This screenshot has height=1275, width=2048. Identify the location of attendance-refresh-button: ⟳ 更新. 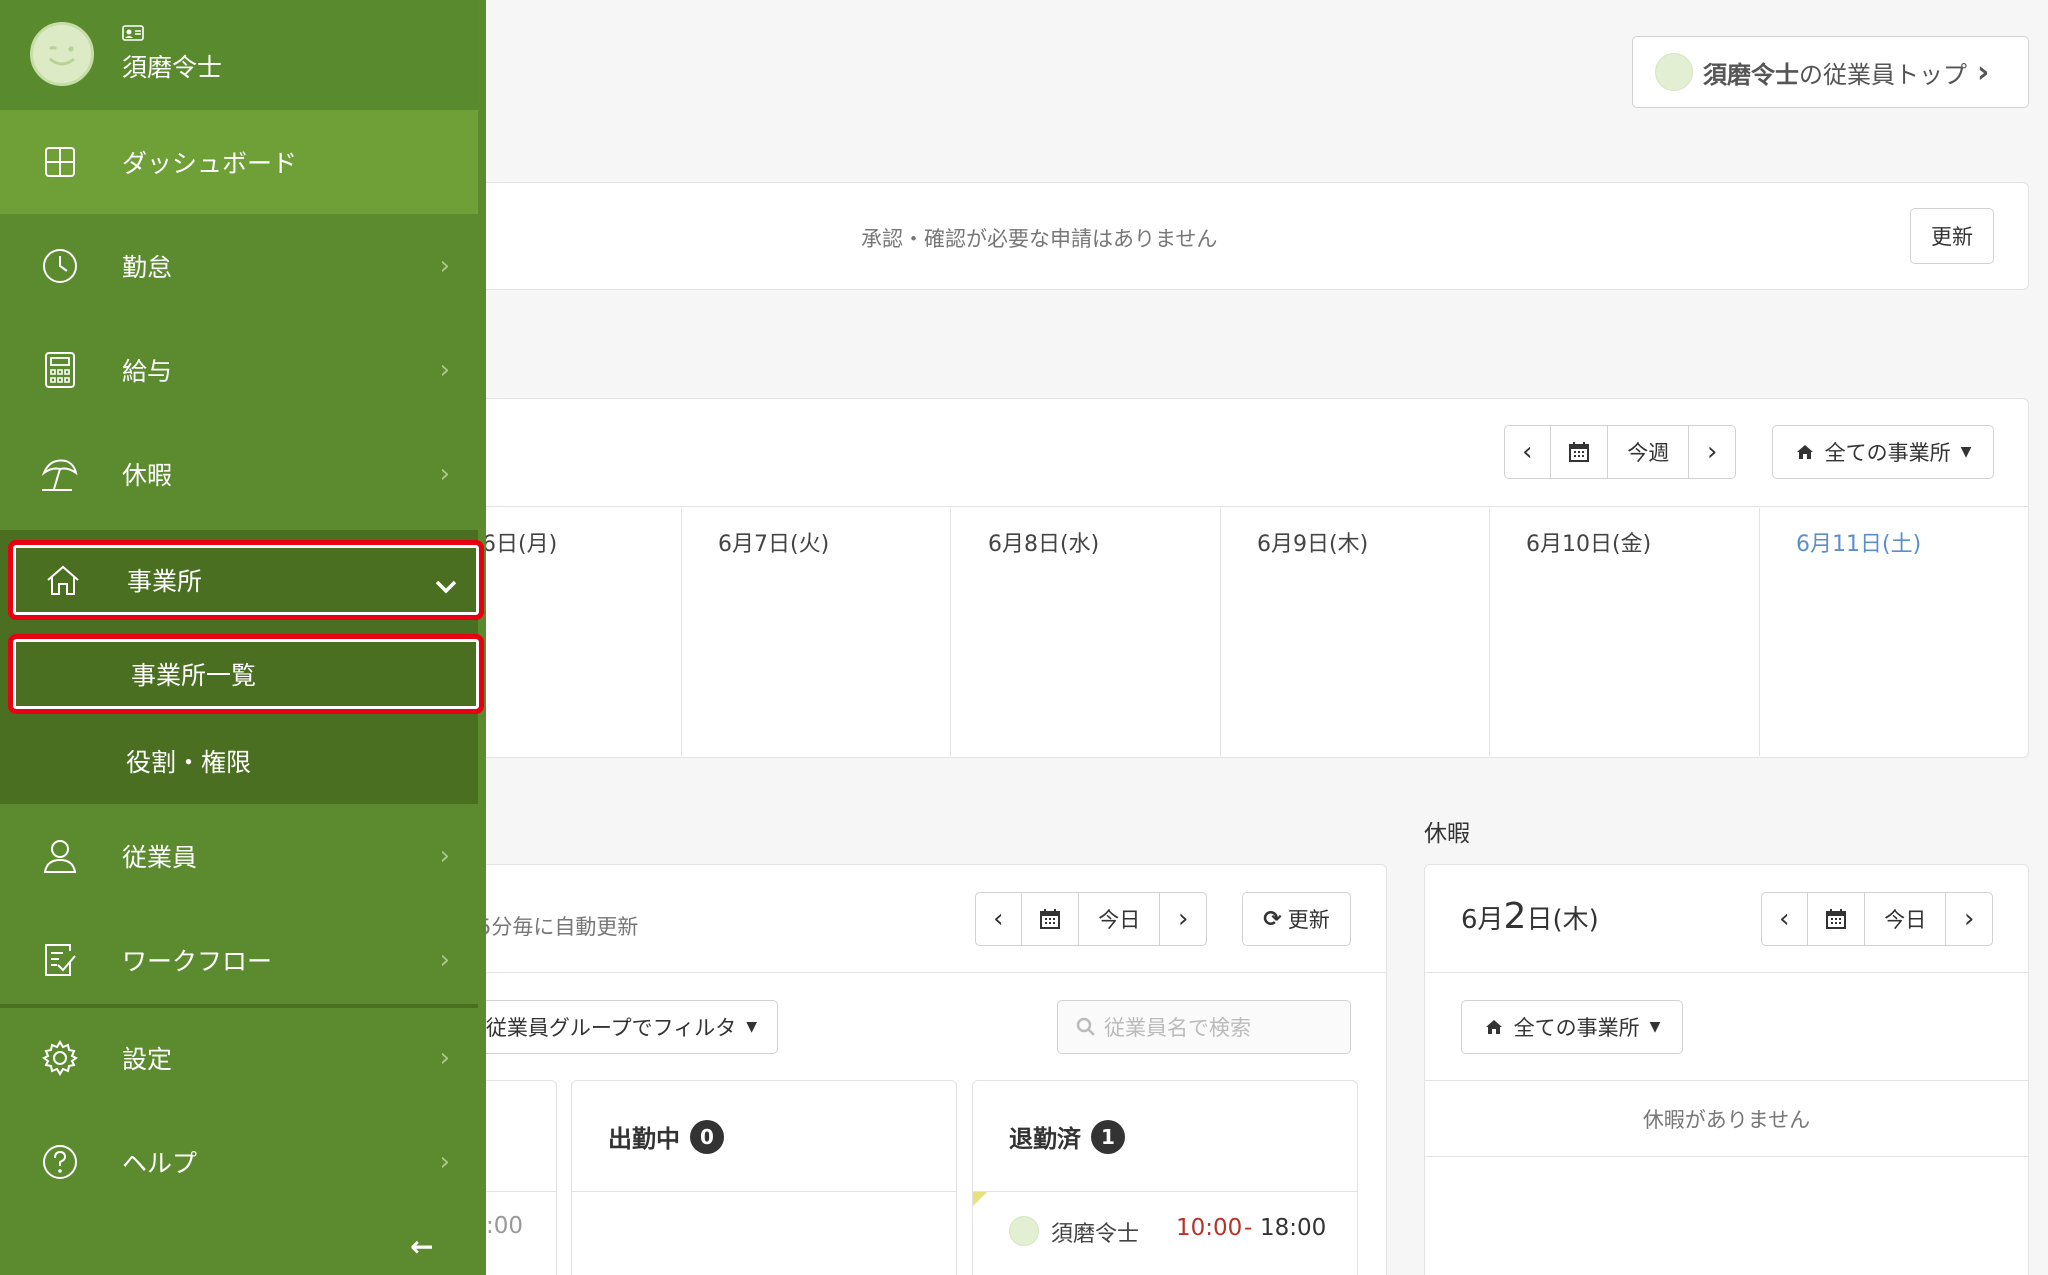
(1296, 919).